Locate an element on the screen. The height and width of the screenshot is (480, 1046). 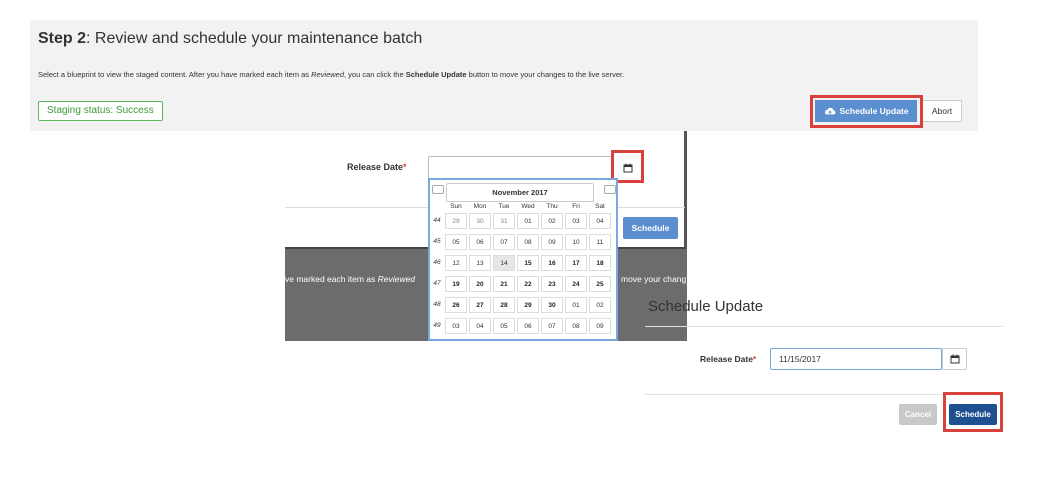
highlight-box-schedule-button is located at coordinates (973, 412).